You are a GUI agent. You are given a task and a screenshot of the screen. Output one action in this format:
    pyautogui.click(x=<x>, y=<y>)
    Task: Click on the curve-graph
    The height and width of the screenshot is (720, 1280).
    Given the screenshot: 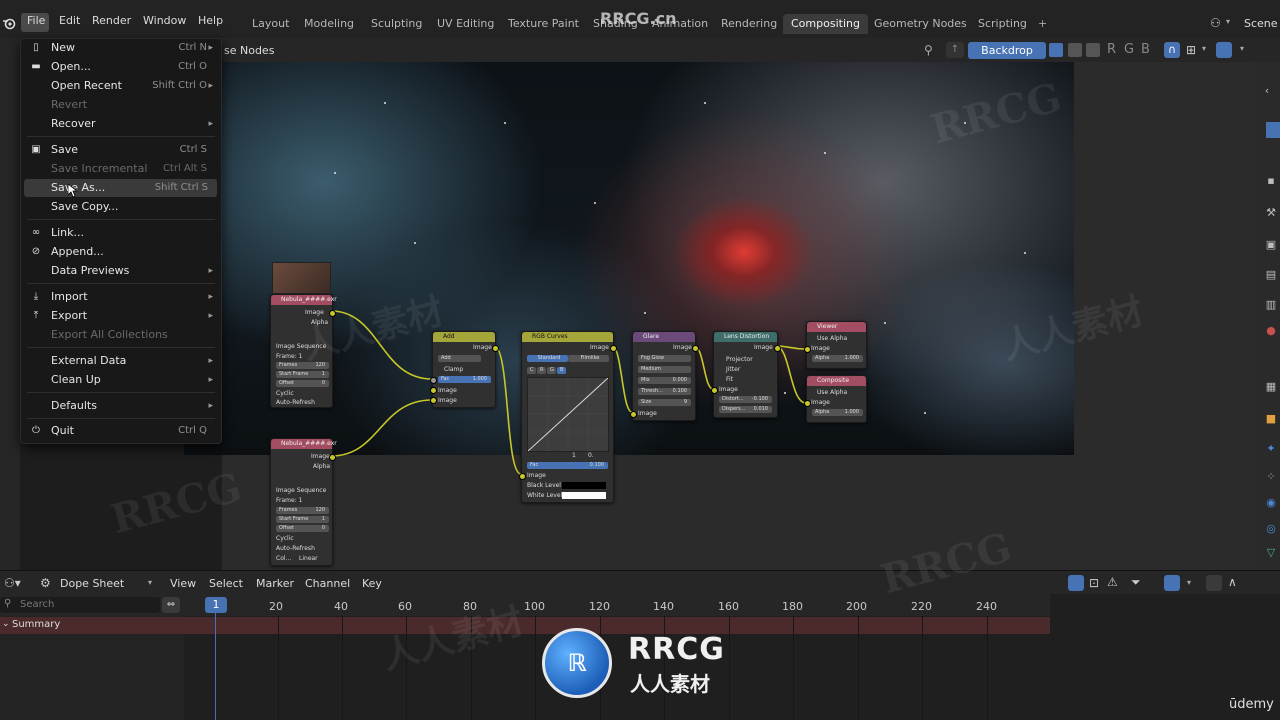 What is the action you would take?
    pyautogui.click(x=568, y=414)
    